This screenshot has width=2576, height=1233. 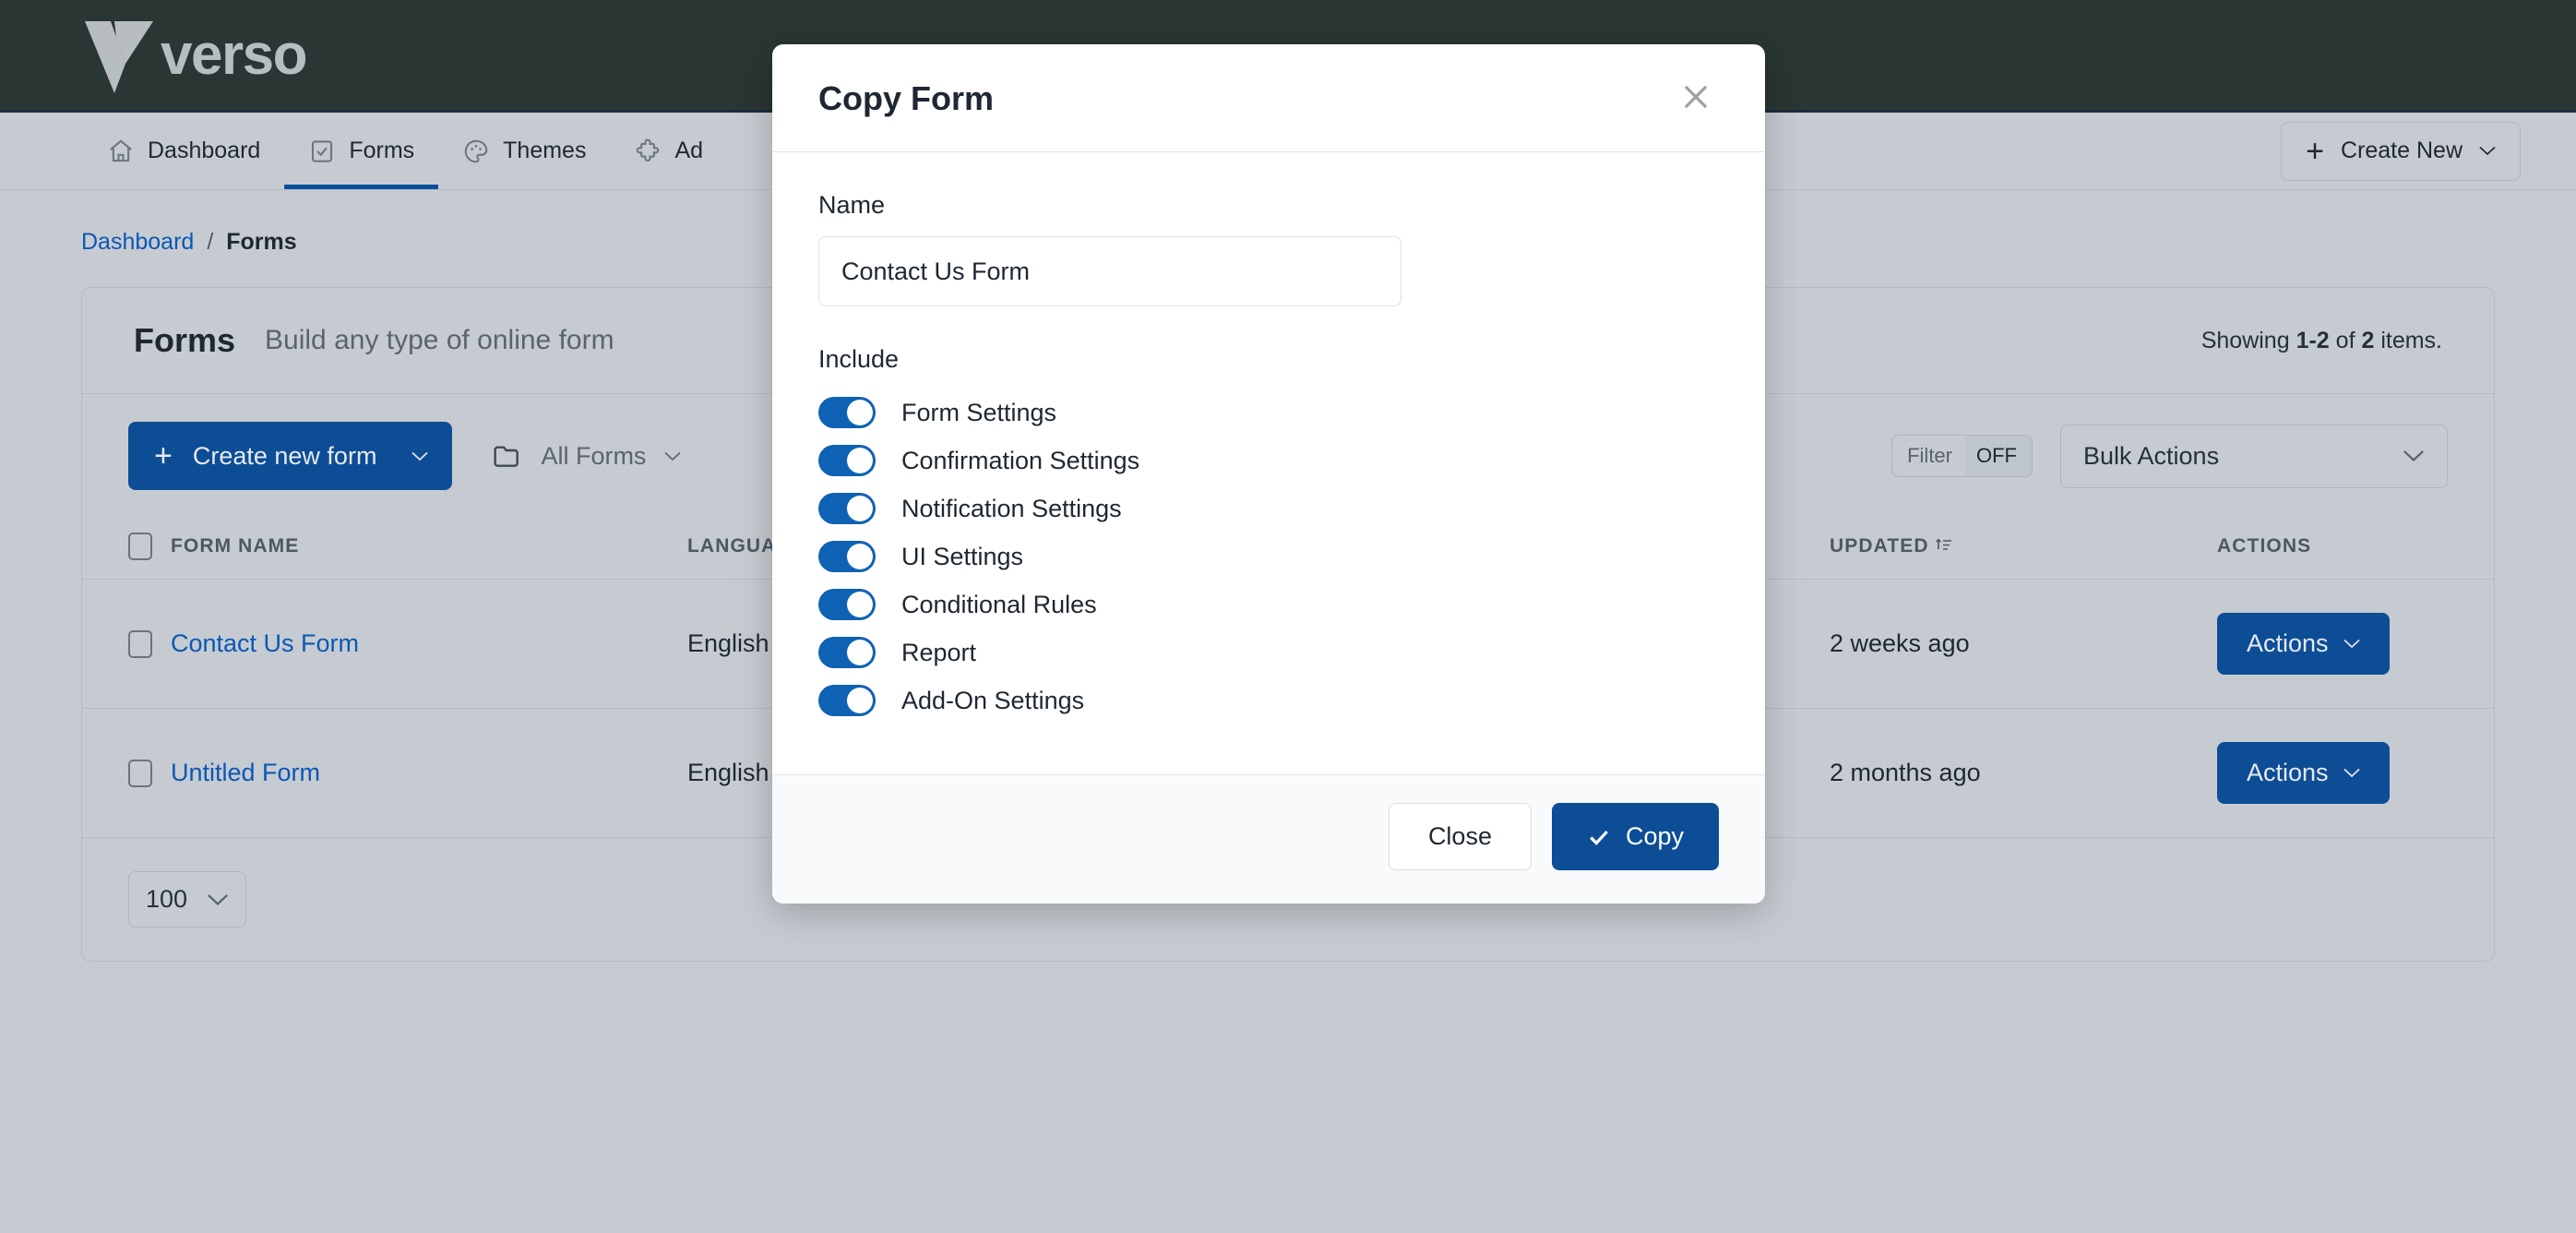 I want to click on select-all-checkbox, so click(x=140, y=546).